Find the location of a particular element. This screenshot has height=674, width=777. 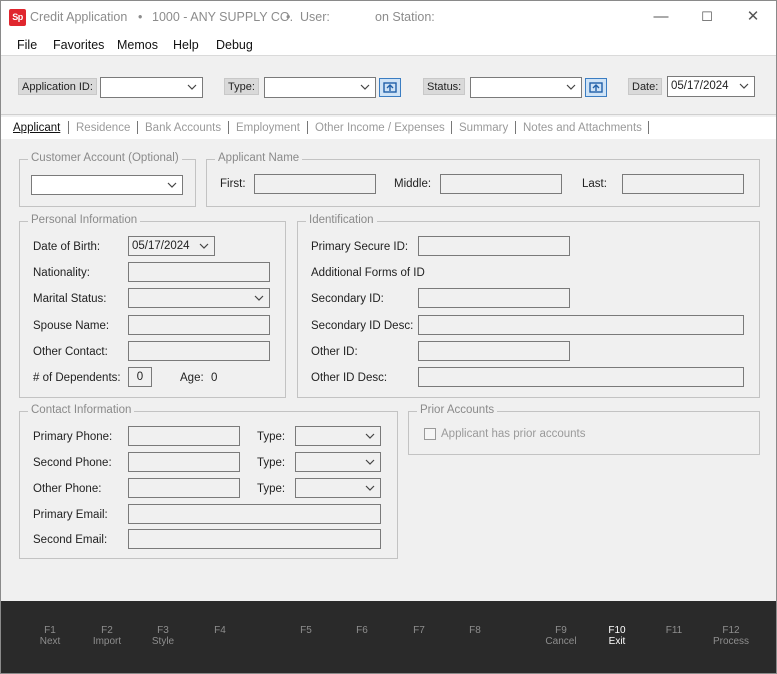

secondary-id-desc-input is located at coordinates (581, 325).